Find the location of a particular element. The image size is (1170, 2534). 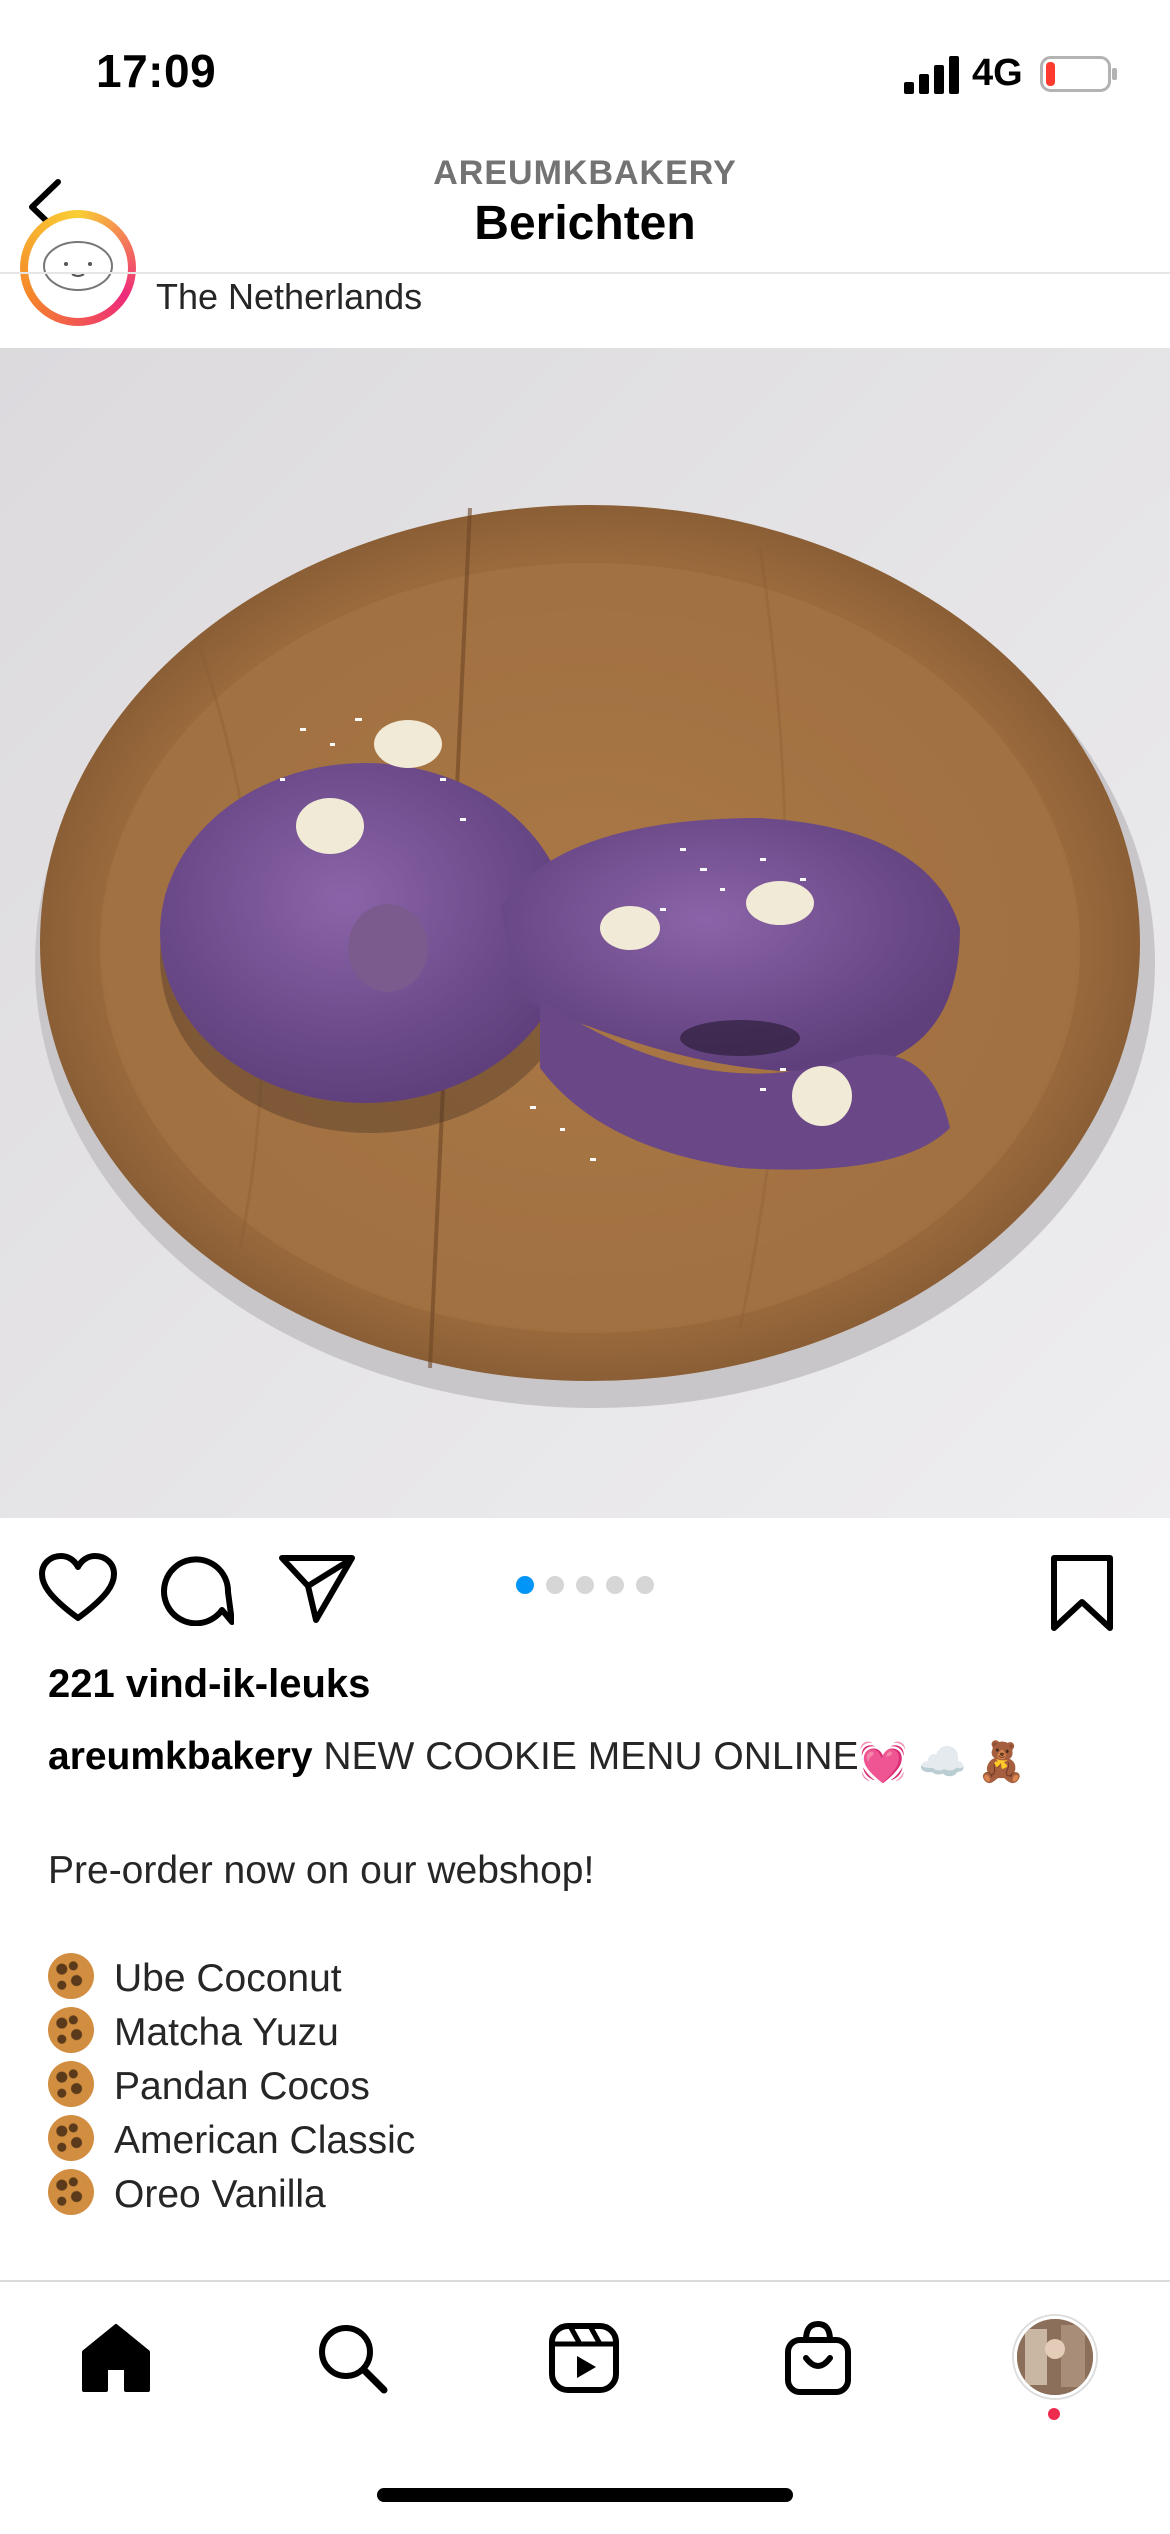

profile-avatar is located at coordinates (1055, 2357).